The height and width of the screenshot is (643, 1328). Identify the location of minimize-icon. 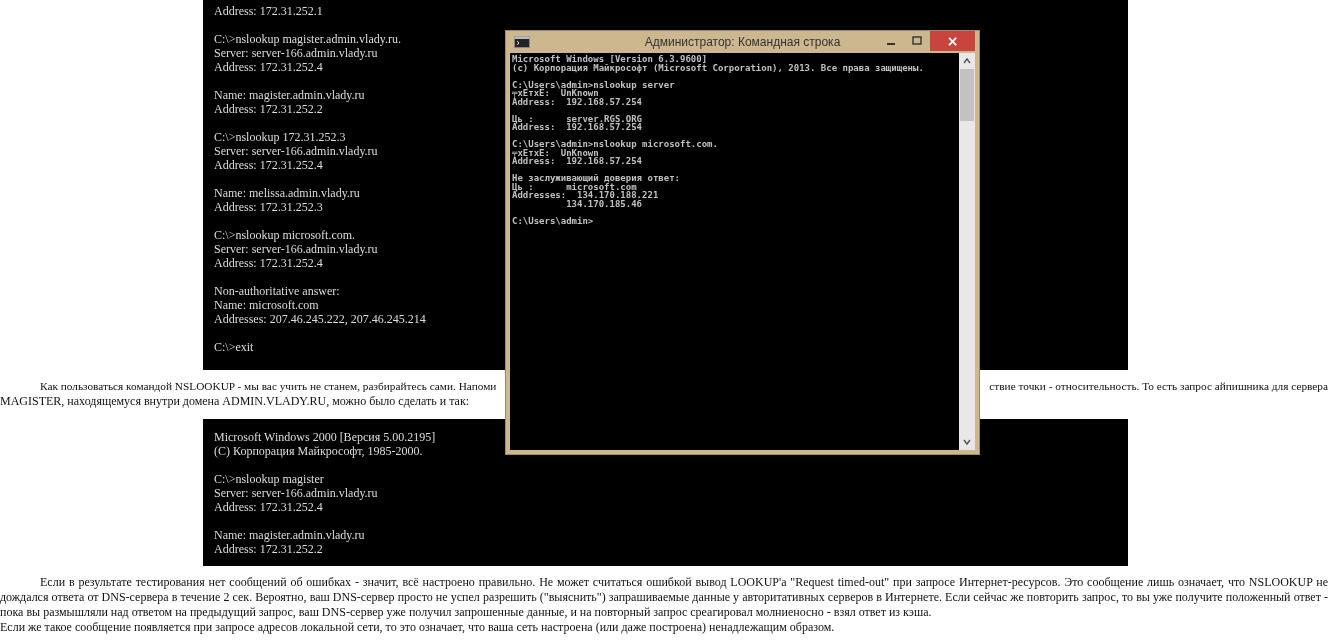
(891, 44).